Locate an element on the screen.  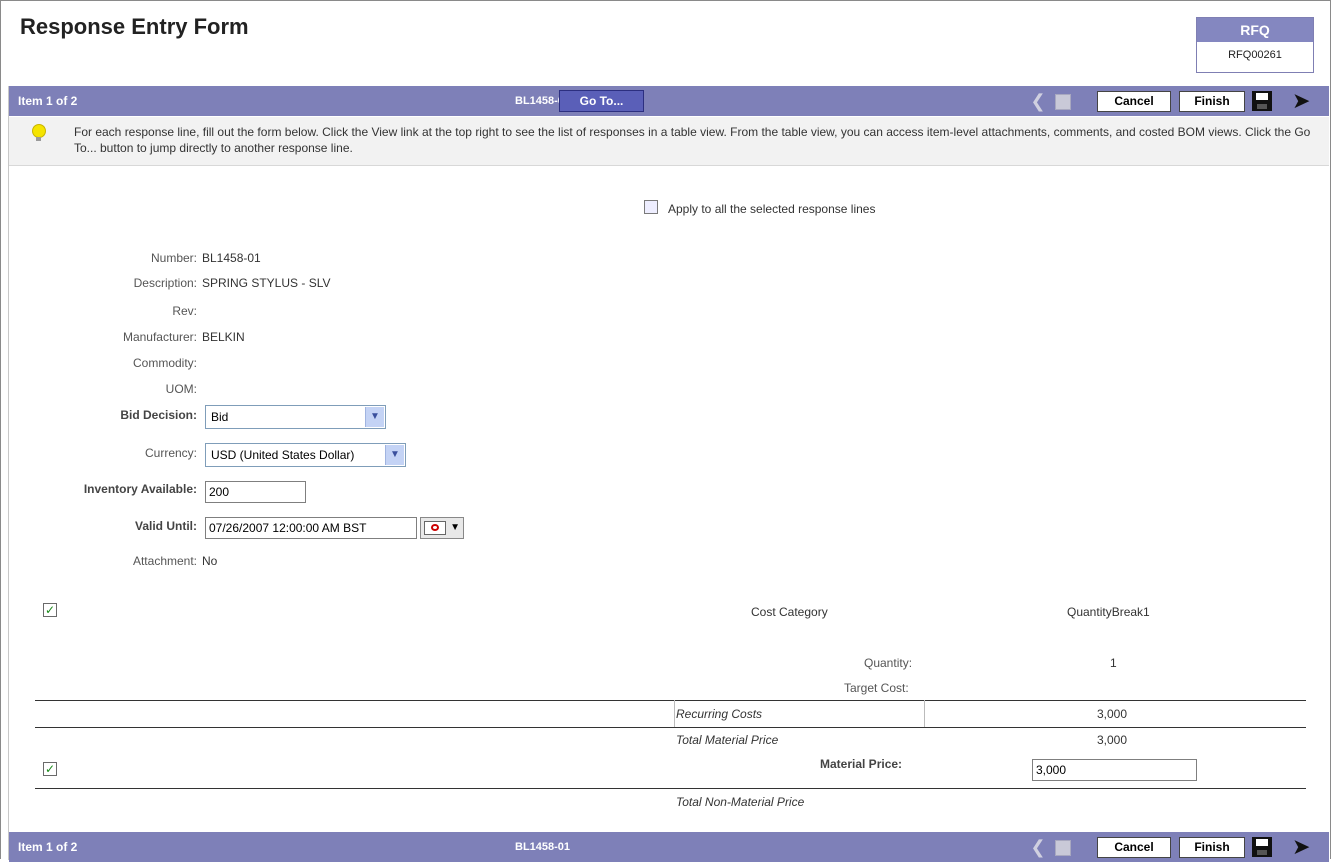
inventory-label: Inventory Available: is located at coordinates (140, 489).